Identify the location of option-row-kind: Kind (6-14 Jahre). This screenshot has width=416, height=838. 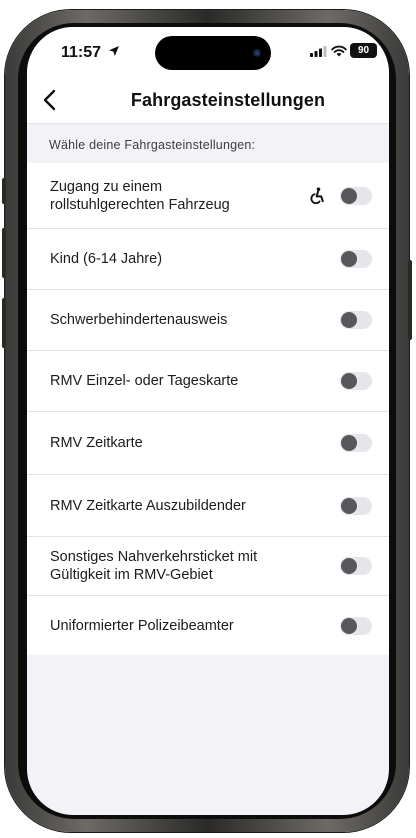
(208, 259).